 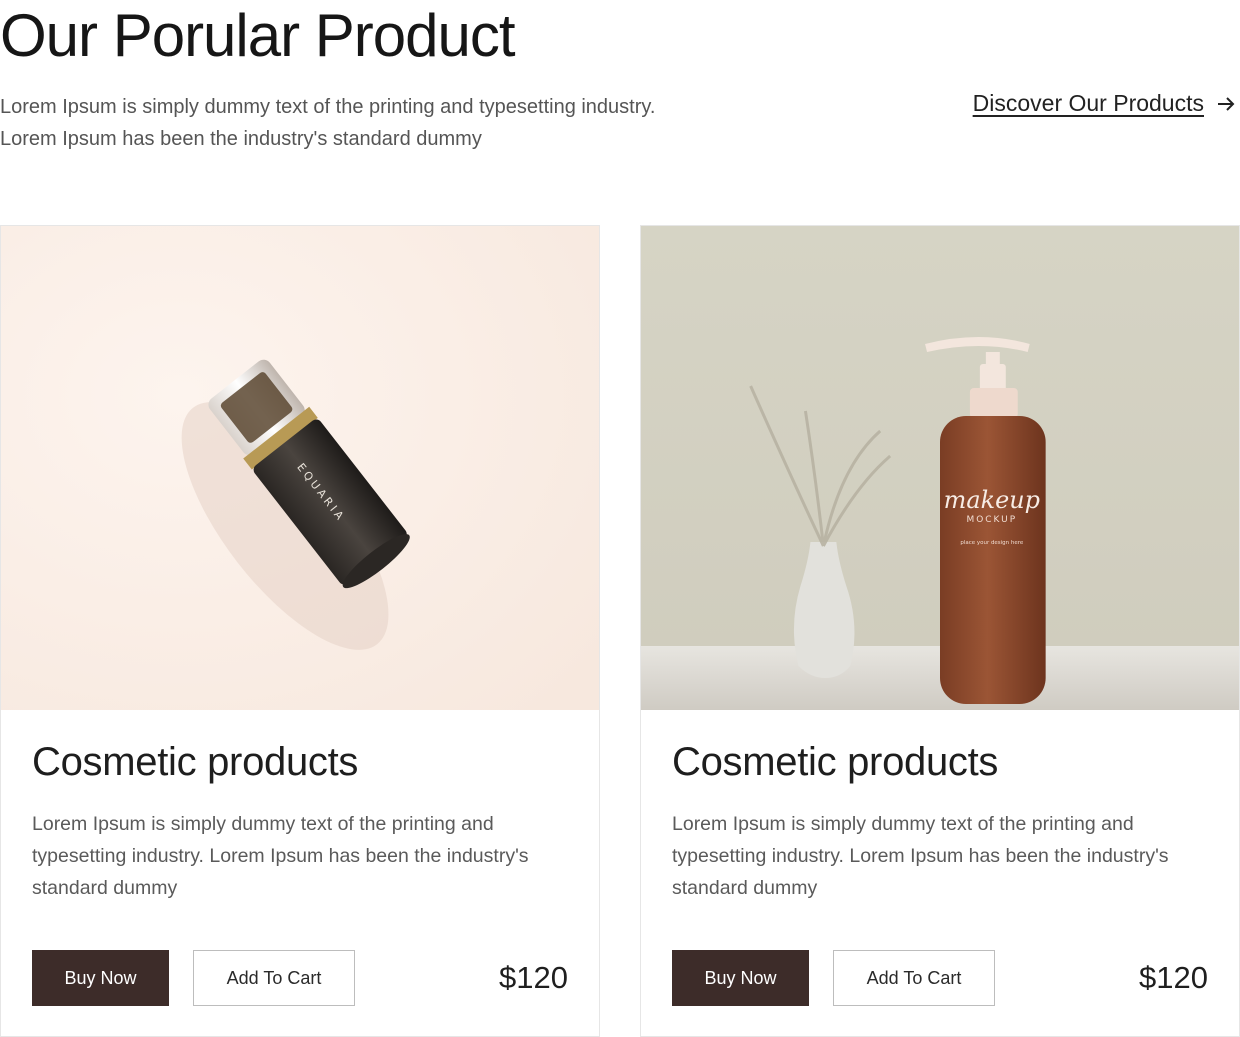 I want to click on arrow-right-icon, so click(x=1226, y=104).